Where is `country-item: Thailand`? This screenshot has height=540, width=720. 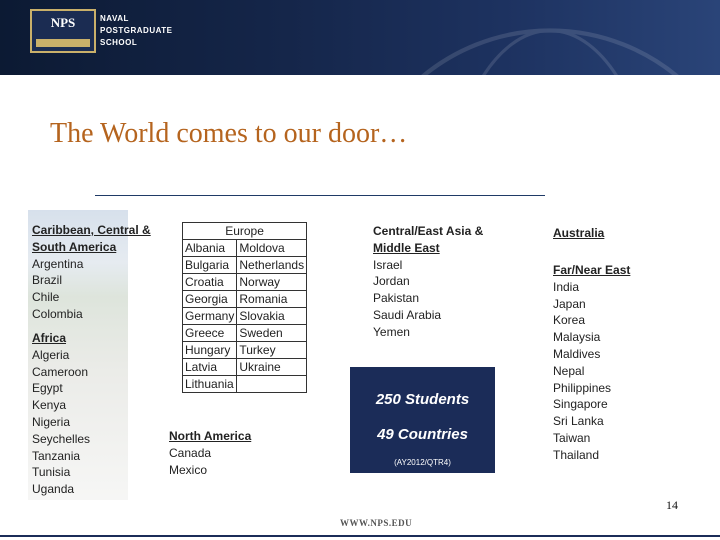
country-item: Thailand is located at coordinates (576, 454).